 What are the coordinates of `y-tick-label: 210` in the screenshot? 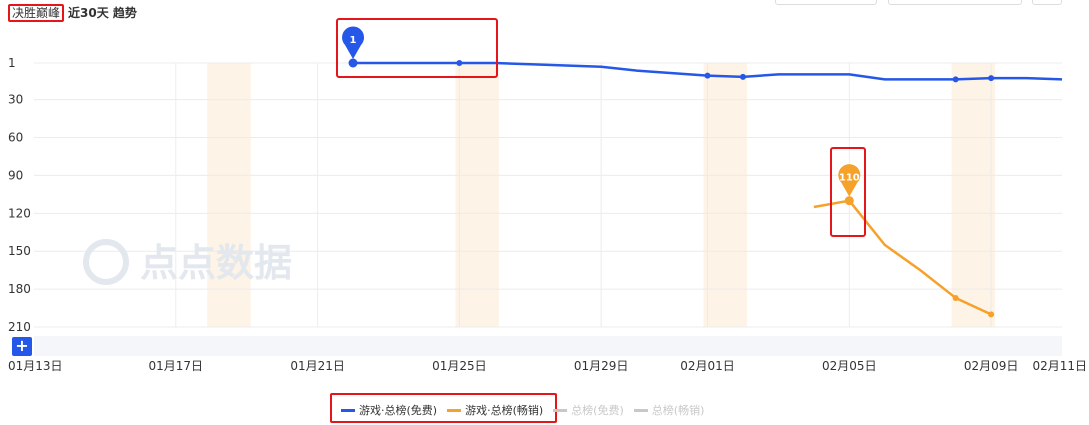 It's located at (19, 327).